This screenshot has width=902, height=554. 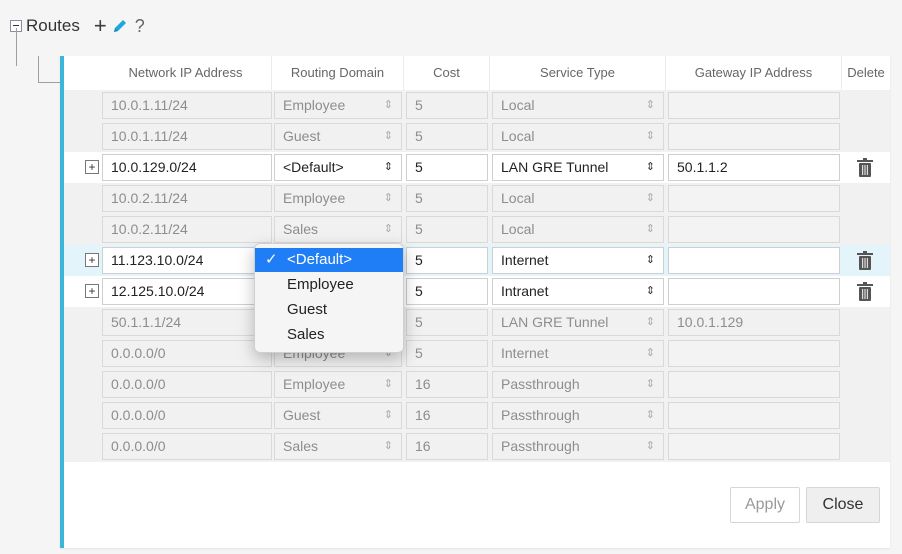 I want to click on routing-domain-dropdown: ✓ <Default> Employee Guest Sales, so click(x=329, y=298).